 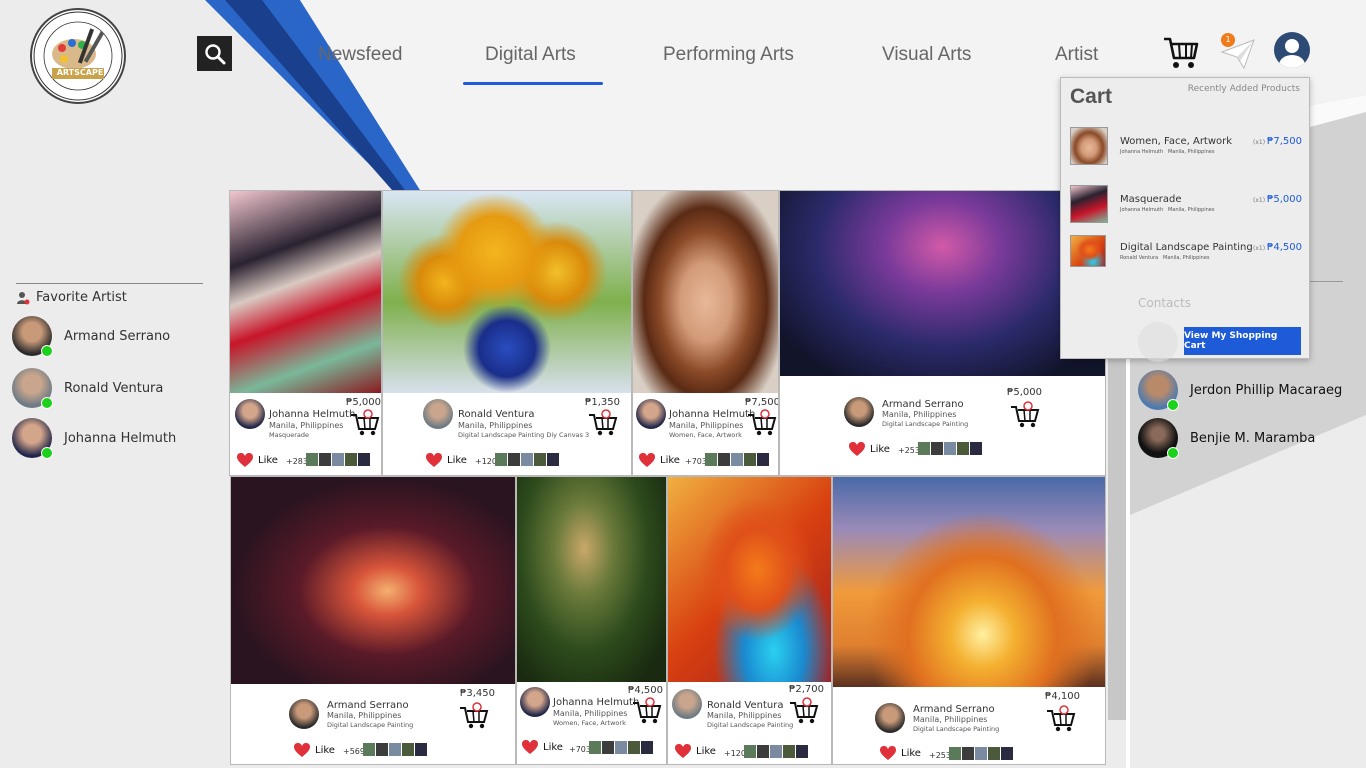 I want to click on artist-name: Johanna Helmuth, so click(x=312, y=414).